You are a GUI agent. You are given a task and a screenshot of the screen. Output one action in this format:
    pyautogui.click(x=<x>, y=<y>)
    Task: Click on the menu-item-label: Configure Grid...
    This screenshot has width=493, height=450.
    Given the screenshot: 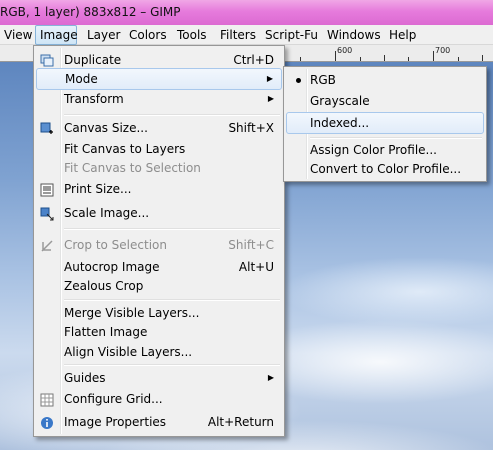 What is the action you would take?
    pyautogui.click(x=113, y=399)
    